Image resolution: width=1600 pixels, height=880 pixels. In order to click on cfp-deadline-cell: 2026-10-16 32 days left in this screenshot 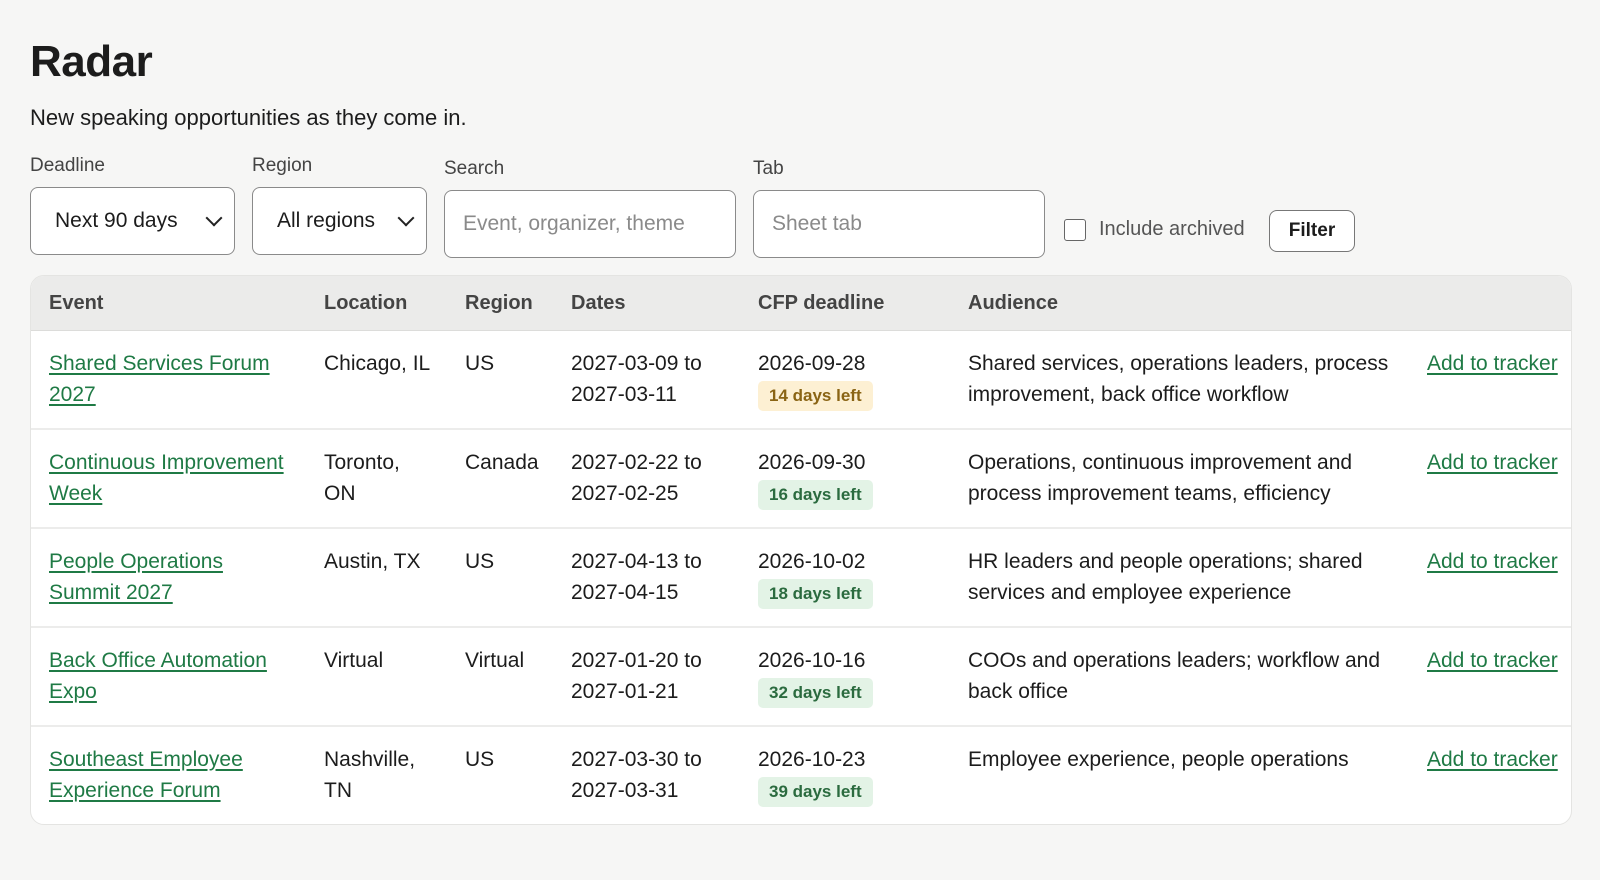, I will do `click(845, 677)`.